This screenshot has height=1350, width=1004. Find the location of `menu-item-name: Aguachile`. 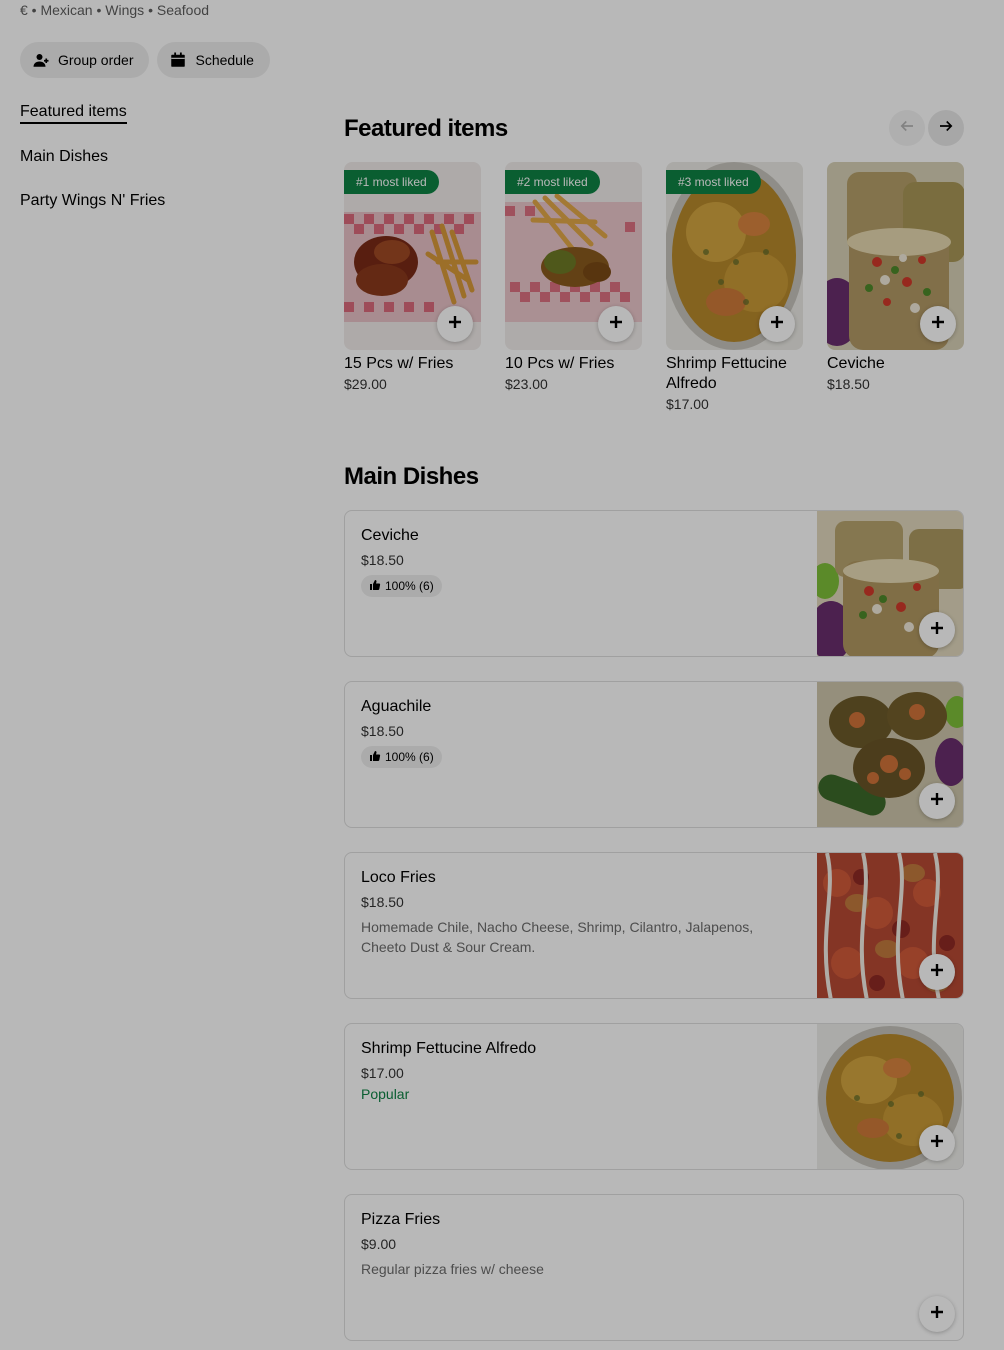

menu-item-name: Aguachile is located at coordinates (396, 706).